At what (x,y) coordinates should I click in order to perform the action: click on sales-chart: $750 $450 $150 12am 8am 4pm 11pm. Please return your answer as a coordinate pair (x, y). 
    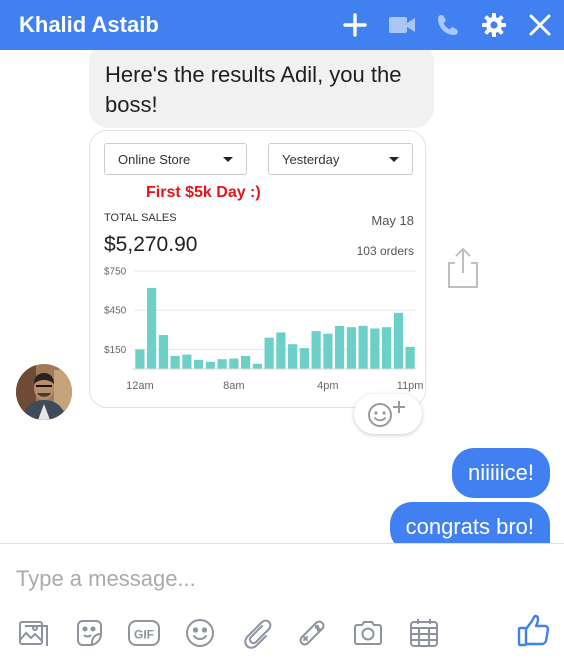
    Looking at the image, I should click on (264, 330).